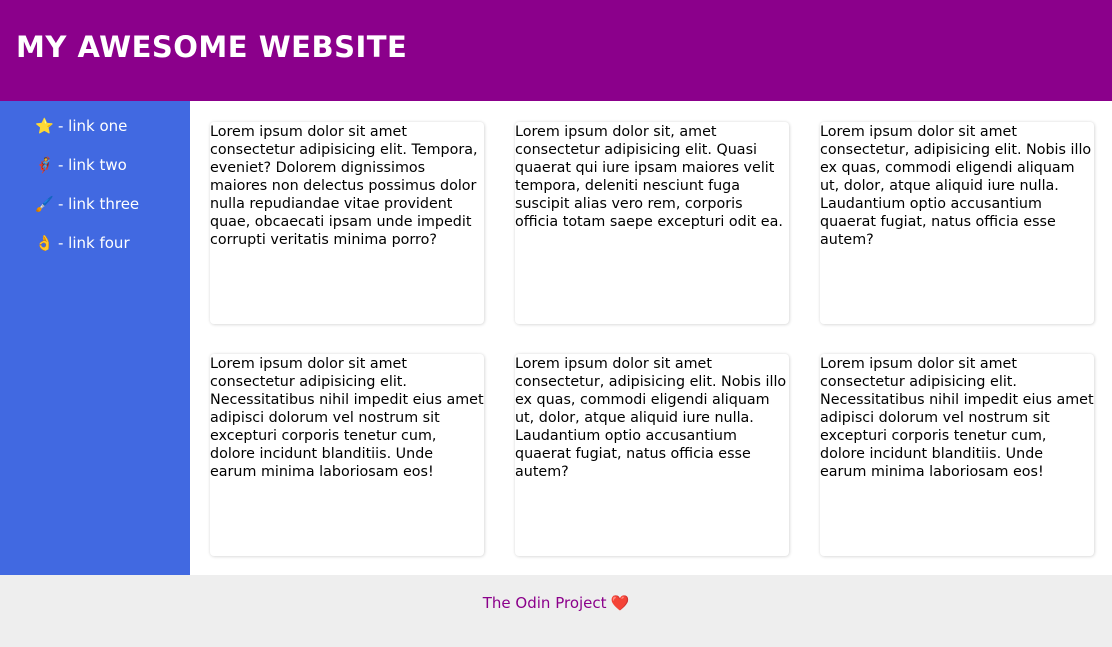 This screenshot has width=1112, height=647. I want to click on sidebar-link-two: 🦸 - link two, so click(112, 175).